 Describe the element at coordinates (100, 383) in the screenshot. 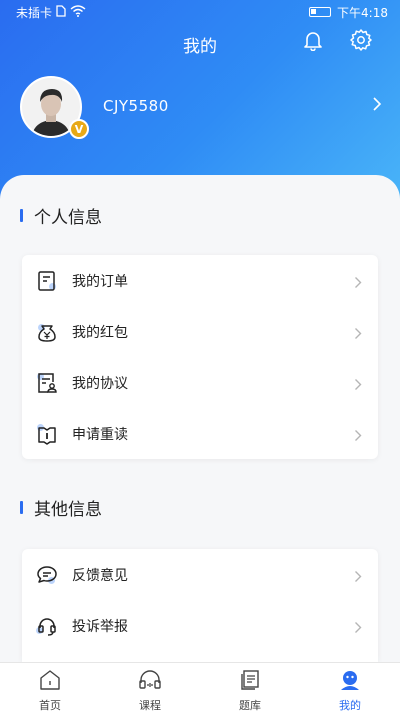

I see `menu-item-label: 我的协议` at that location.